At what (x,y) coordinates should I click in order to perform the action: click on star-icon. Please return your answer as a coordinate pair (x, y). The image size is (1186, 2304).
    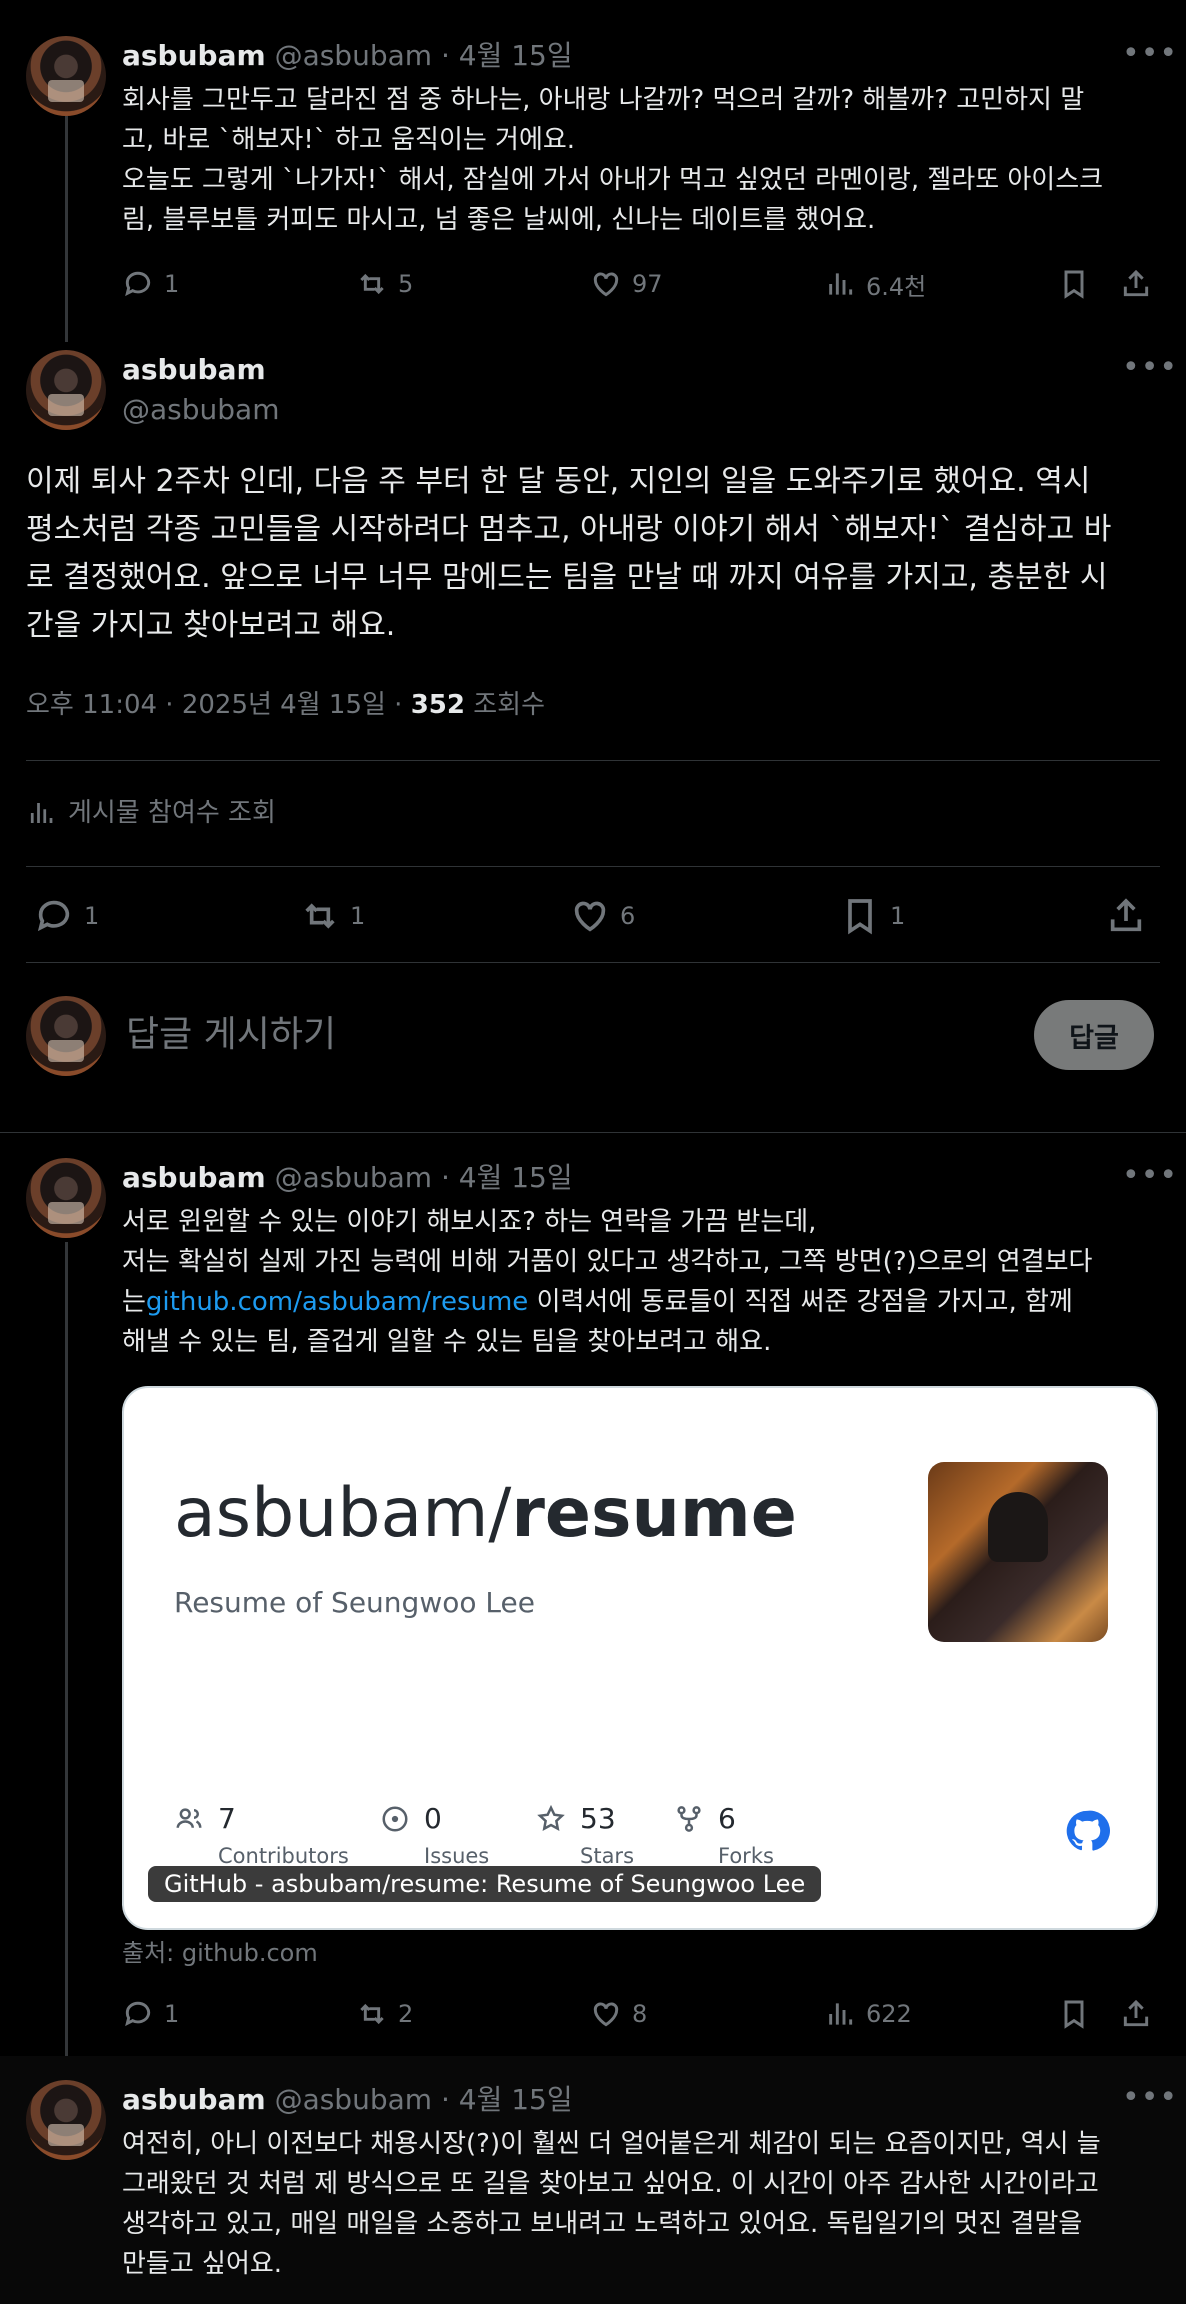
    Looking at the image, I should click on (551, 1817).